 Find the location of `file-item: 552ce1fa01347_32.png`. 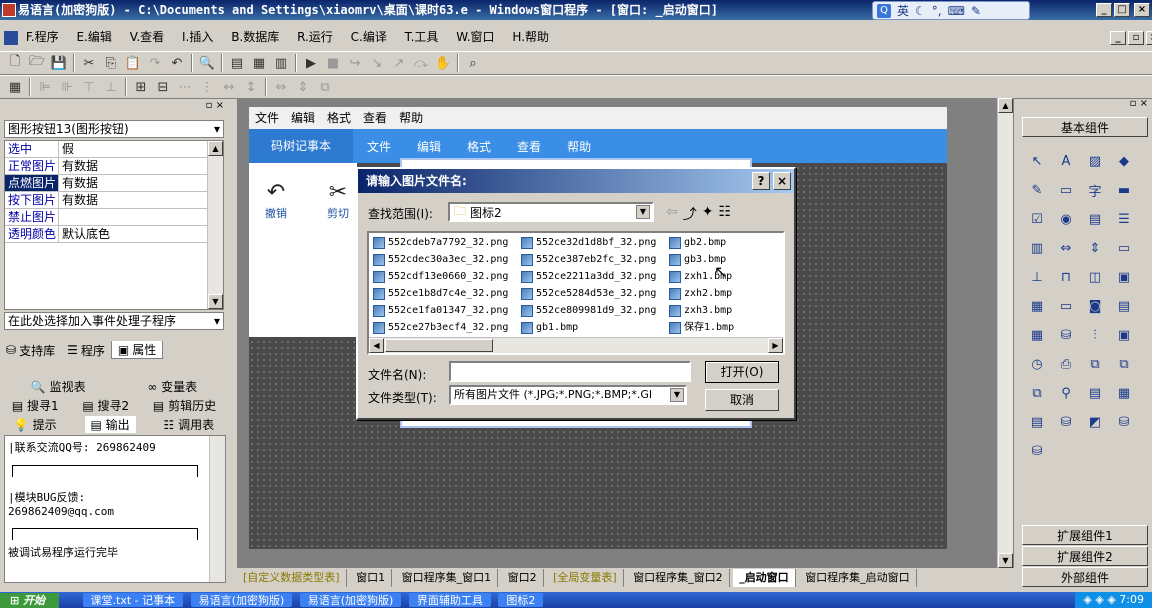

file-item: 552ce1fa01347_32.png is located at coordinates (440, 311).